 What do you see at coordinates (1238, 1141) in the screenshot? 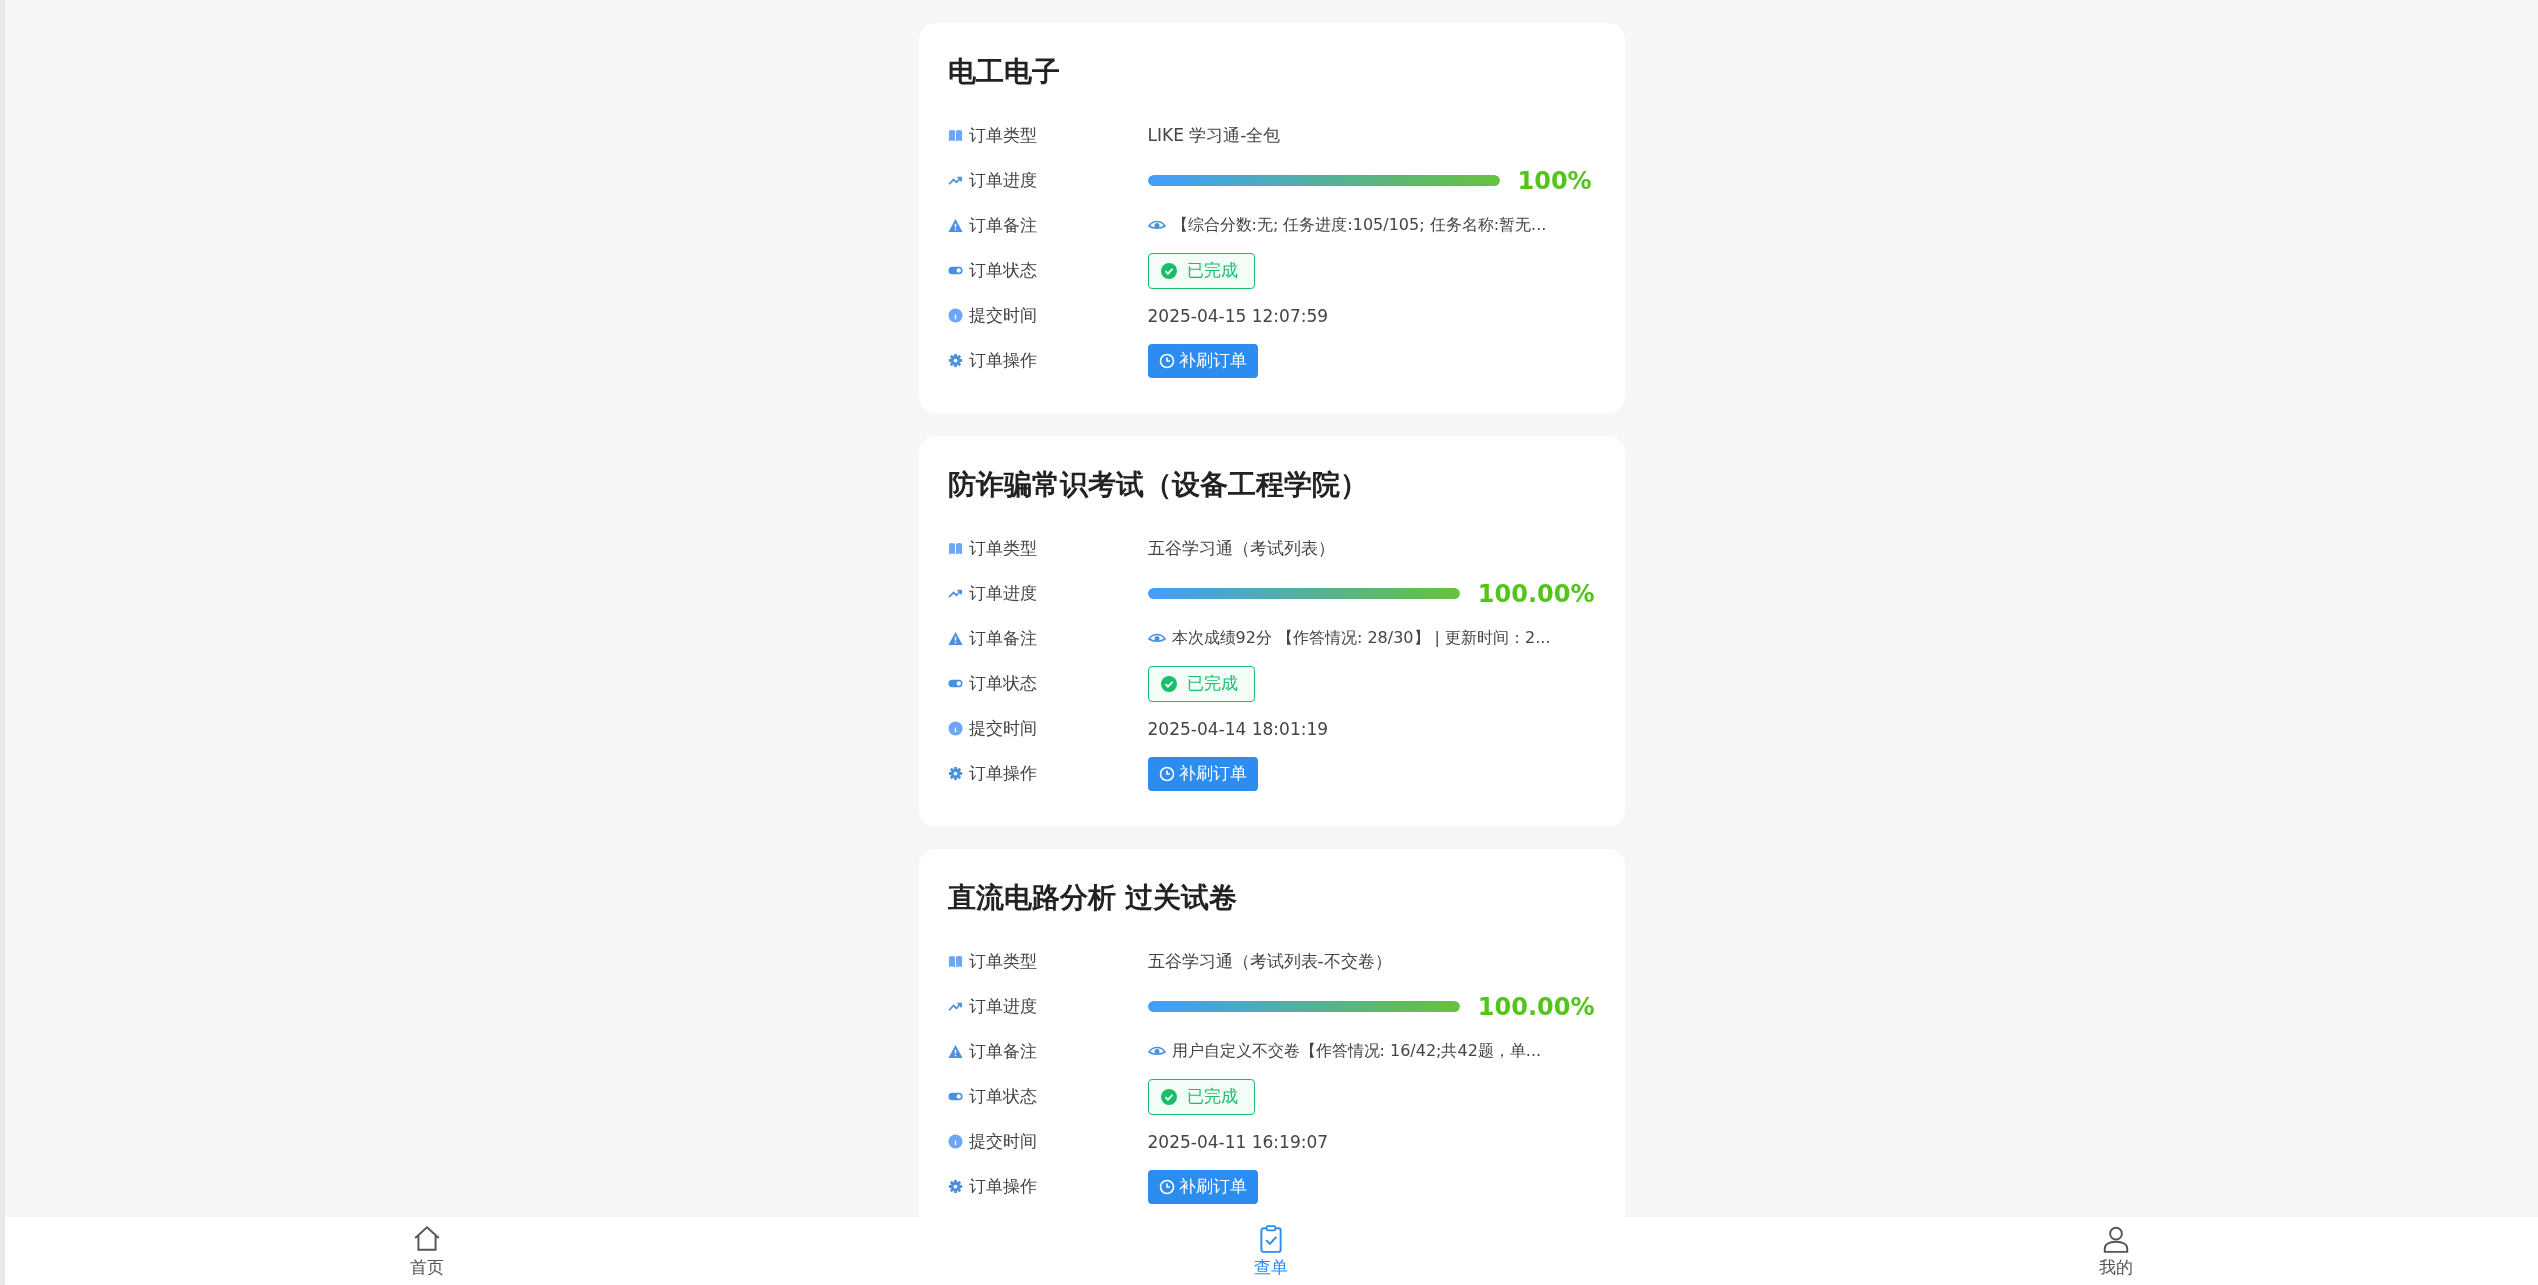
I see `field-value: 2025-04-11 16:19:07` at bounding box center [1238, 1141].